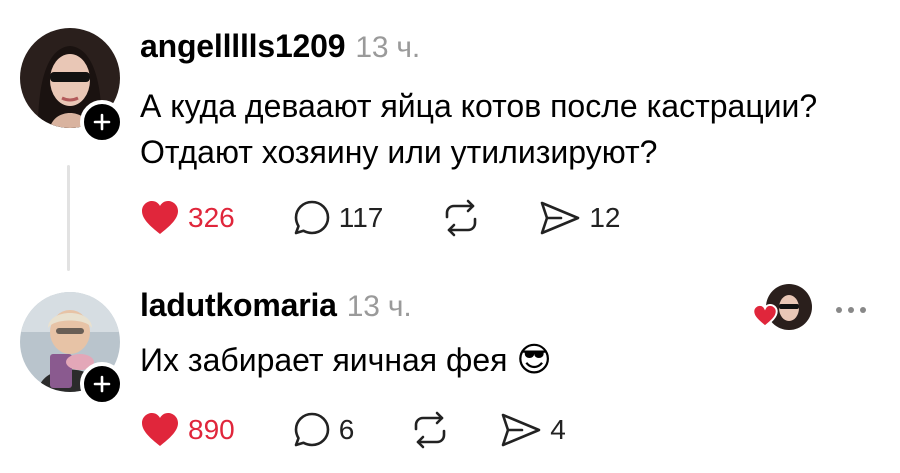  I want to click on more-icon, so click(839, 310).